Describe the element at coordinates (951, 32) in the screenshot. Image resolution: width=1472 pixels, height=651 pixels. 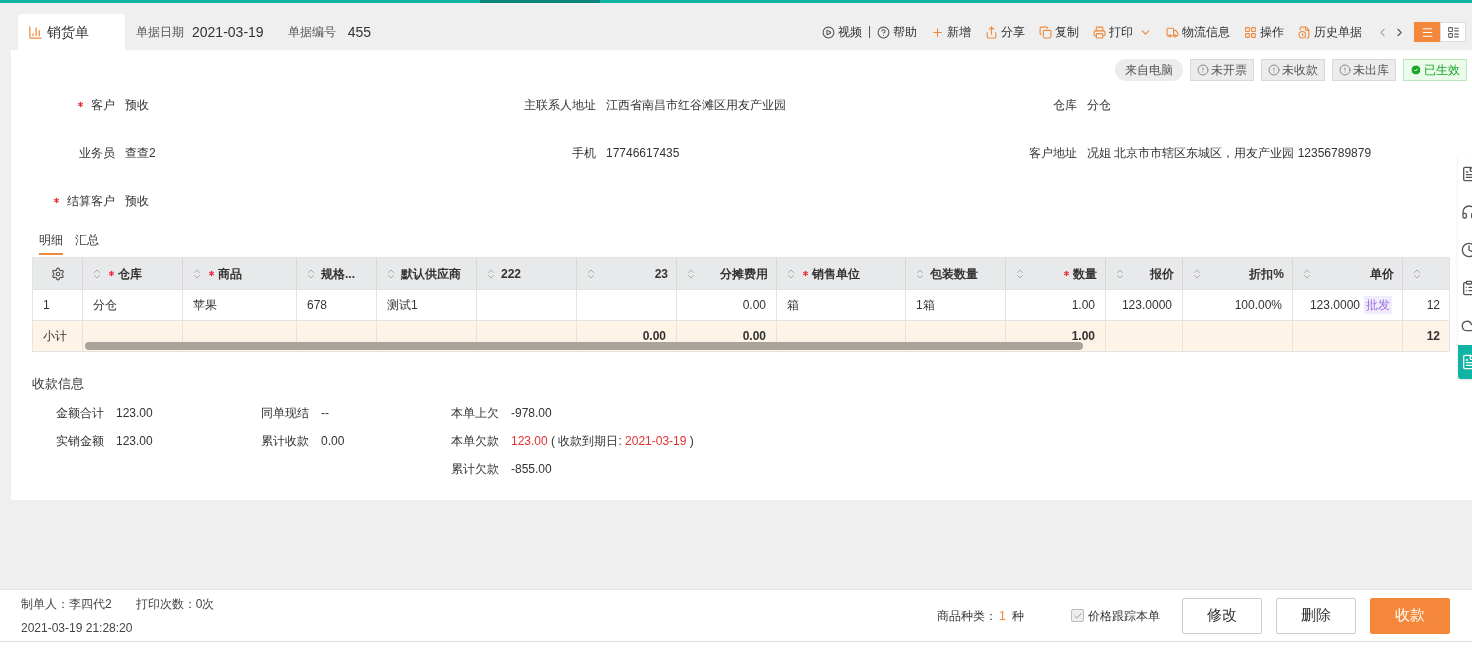
I see `toolbar-button: 新增` at that location.